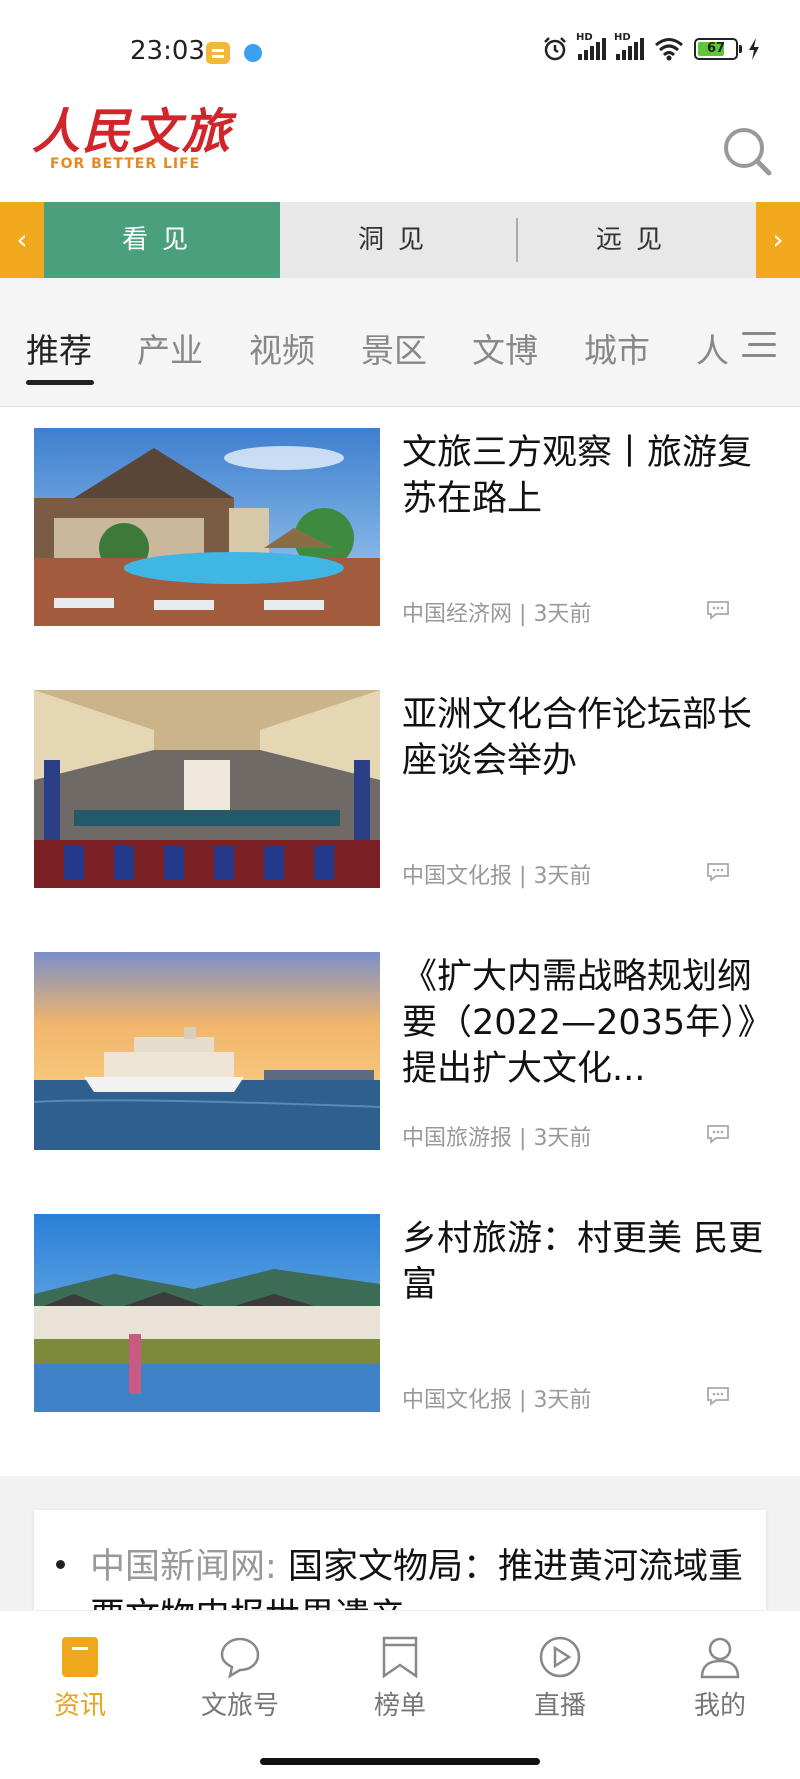  What do you see at coordinates (712, 348) in the screenshot?
I see `tab-ren: 人` at bounding box center [712, 348].